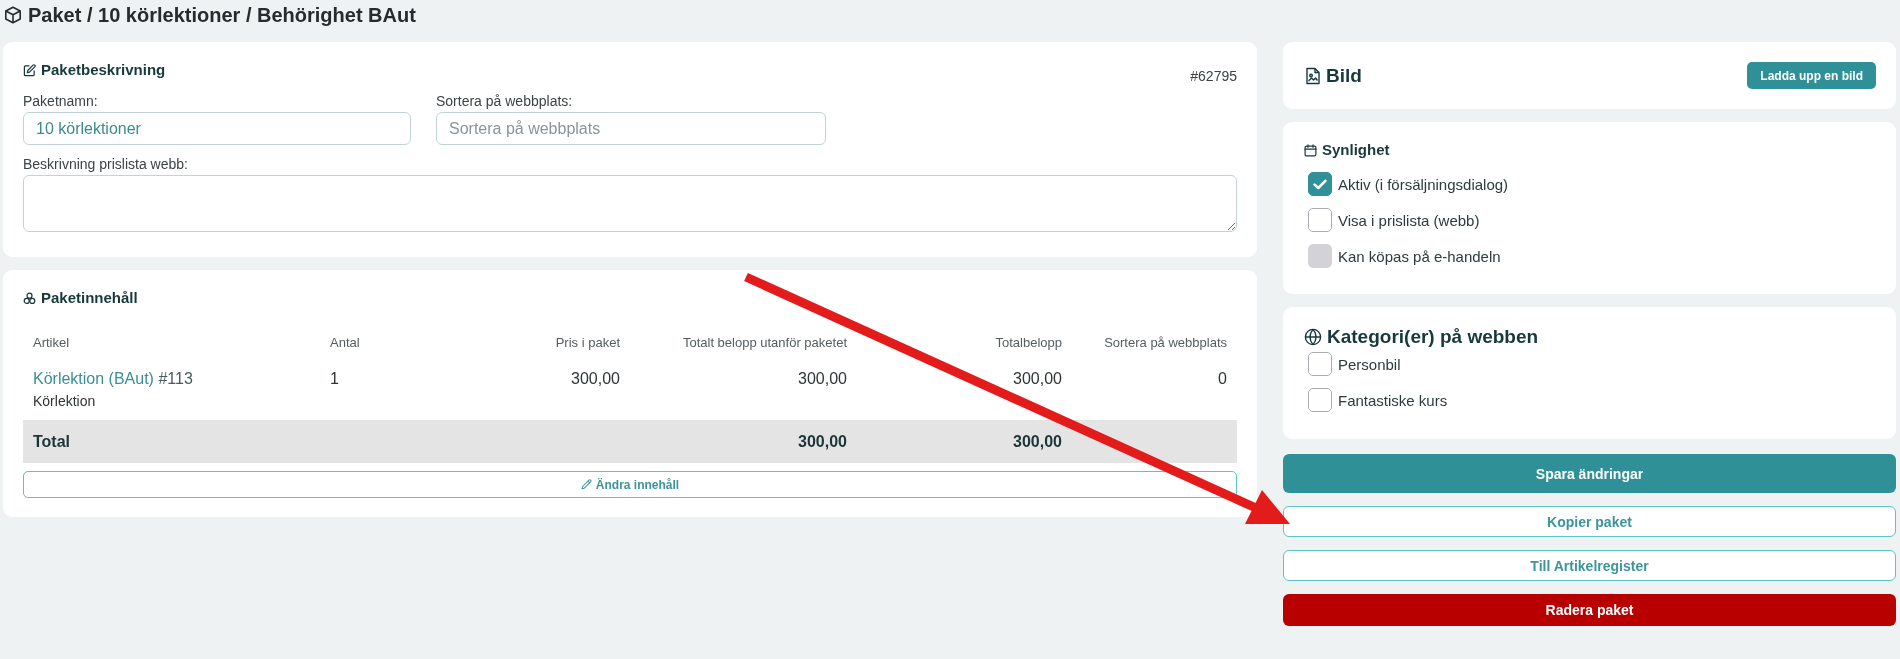 This screenshot has height=659, width=1900. I want to click on column-header: Pris i paket, so click(587, 342).